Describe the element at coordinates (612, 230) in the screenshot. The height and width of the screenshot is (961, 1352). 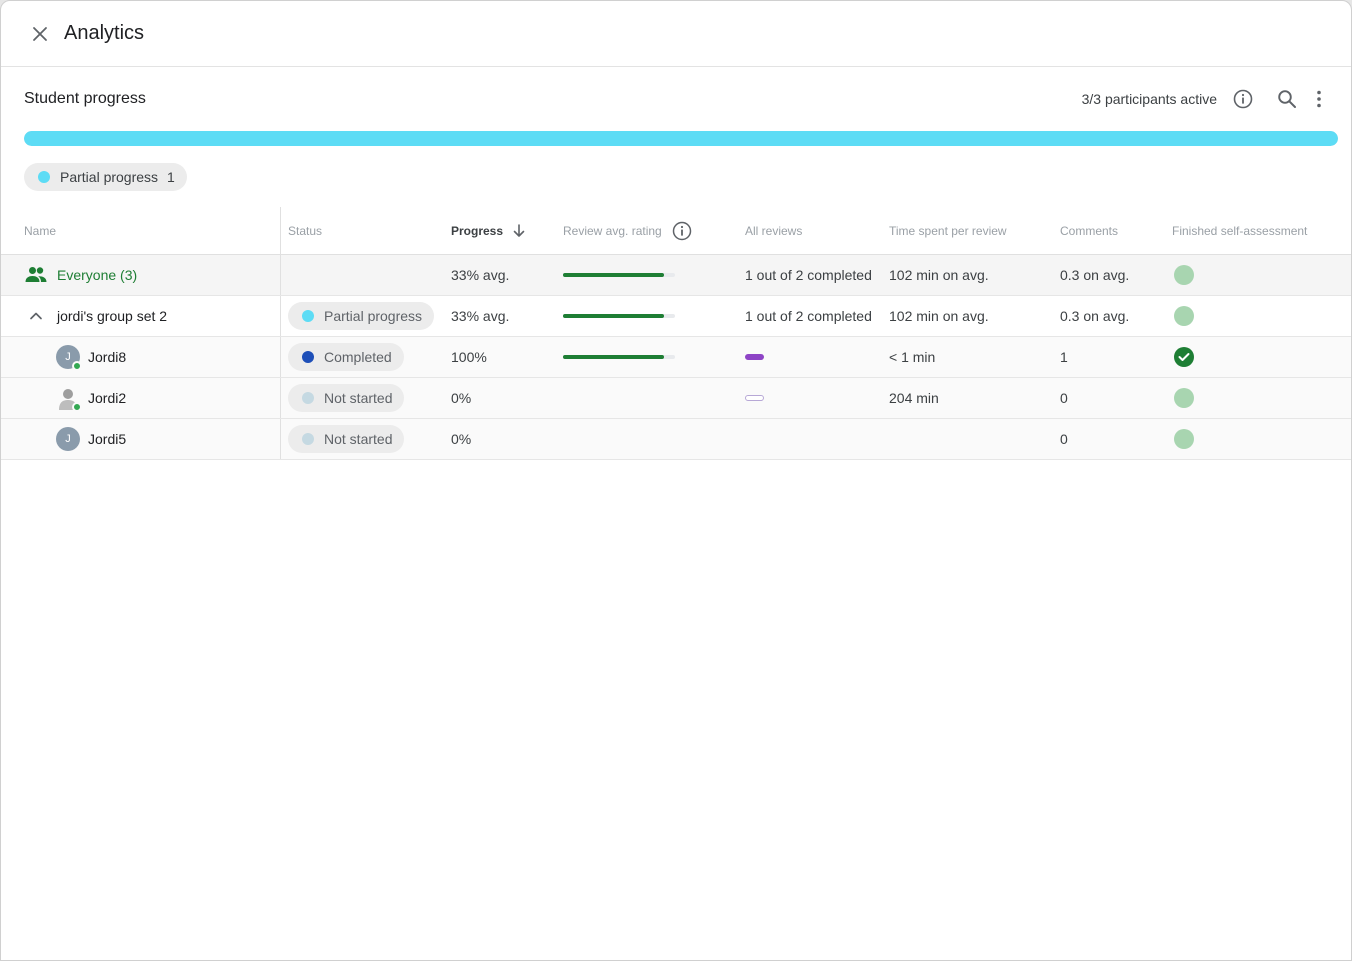
I see `header-rating-label: Review avg. rating` at that location.